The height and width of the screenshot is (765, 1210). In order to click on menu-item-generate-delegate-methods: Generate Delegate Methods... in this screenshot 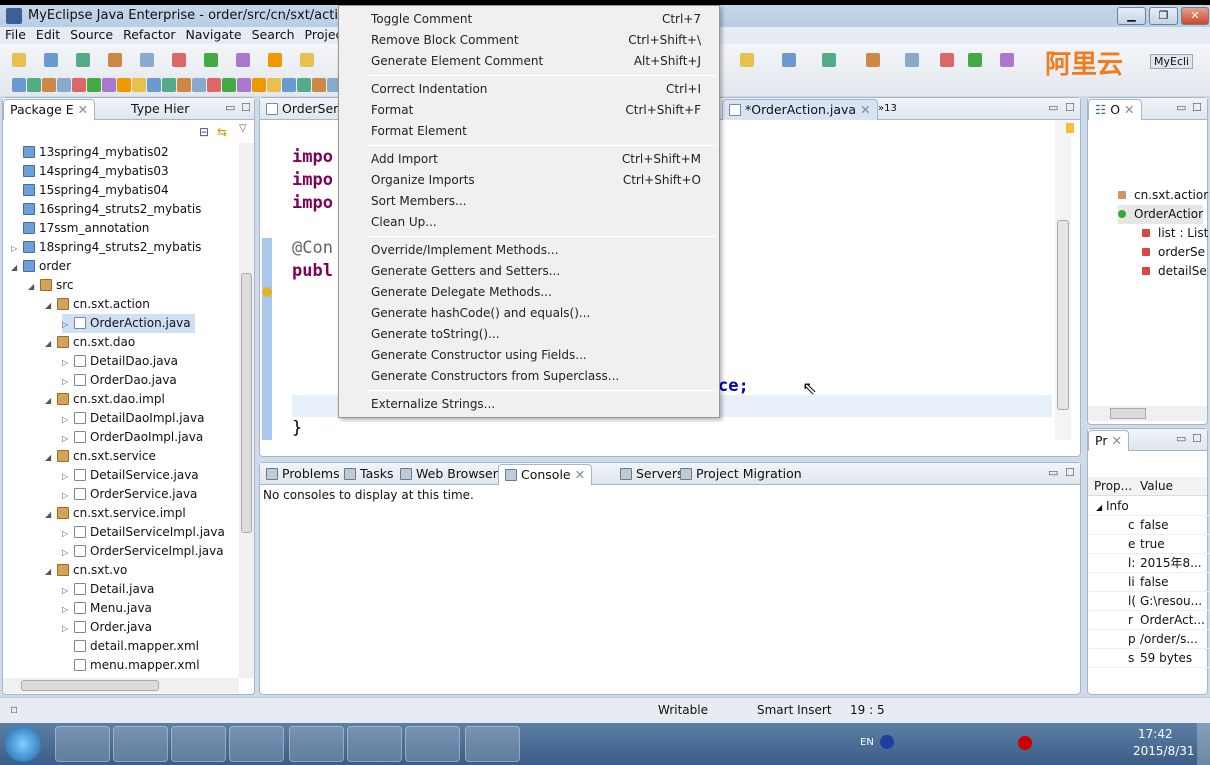, I will do `click(536, 292)`.